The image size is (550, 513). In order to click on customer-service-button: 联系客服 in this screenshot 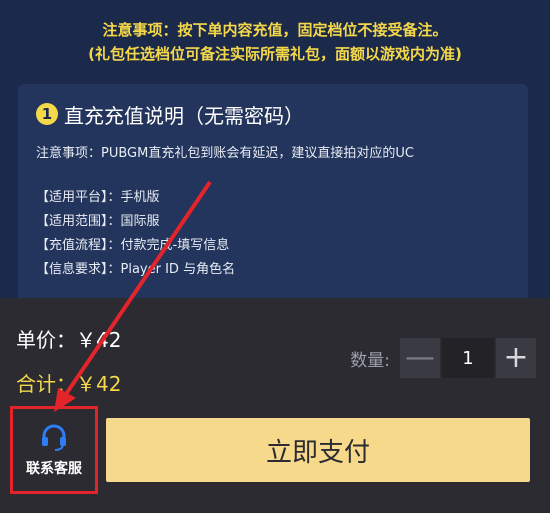, I will do `click(54, 450)`.